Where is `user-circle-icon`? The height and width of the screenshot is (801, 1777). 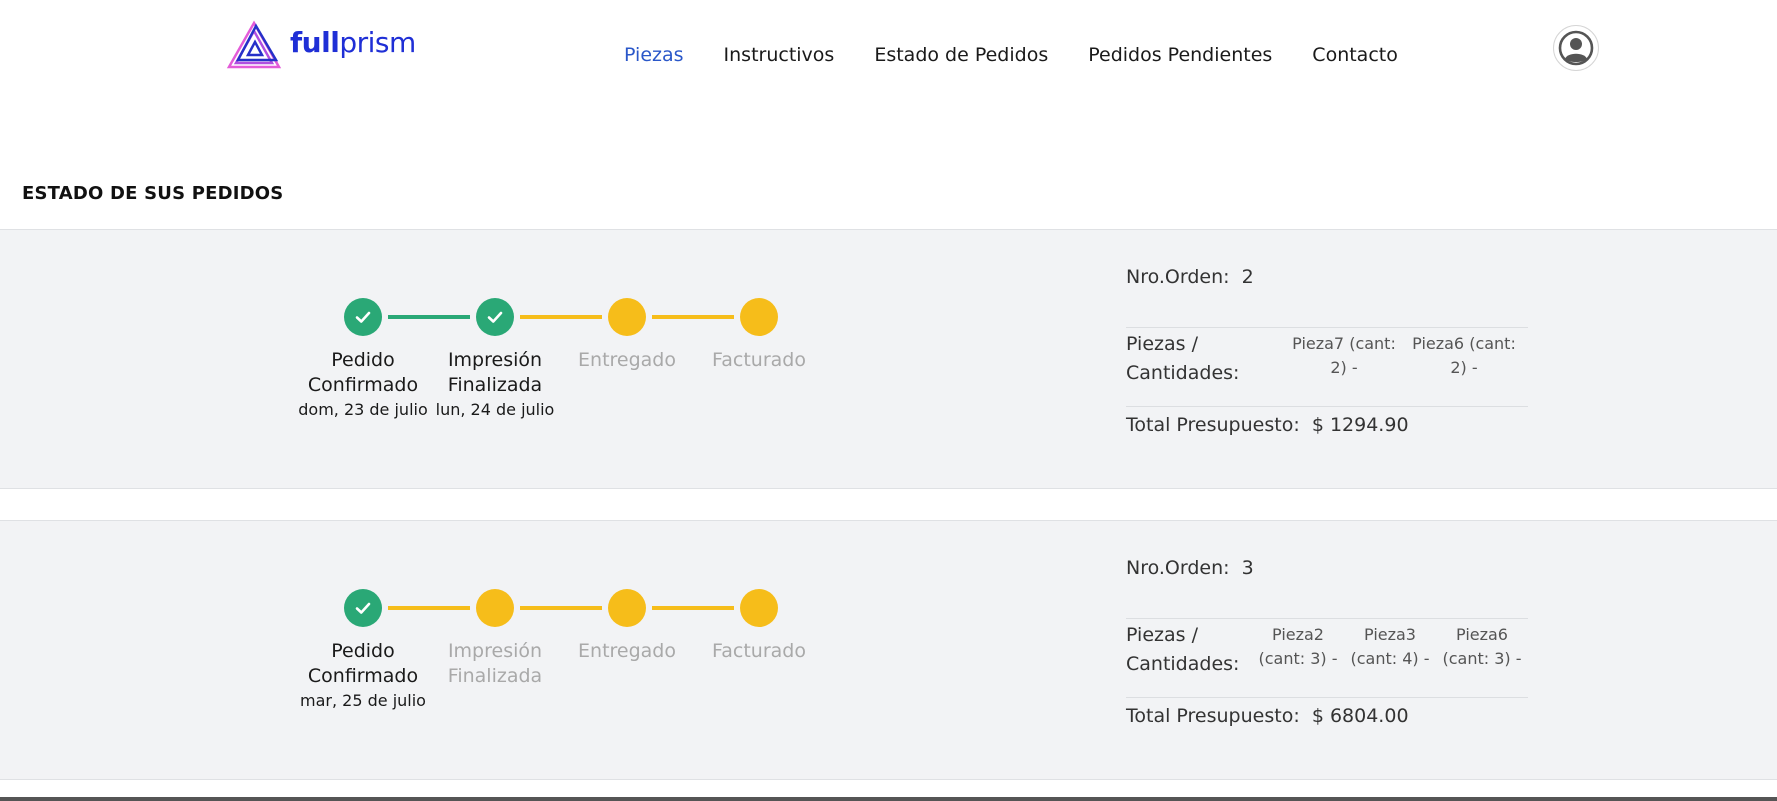 user-circle-icon is located at coordinates (1576, 48).